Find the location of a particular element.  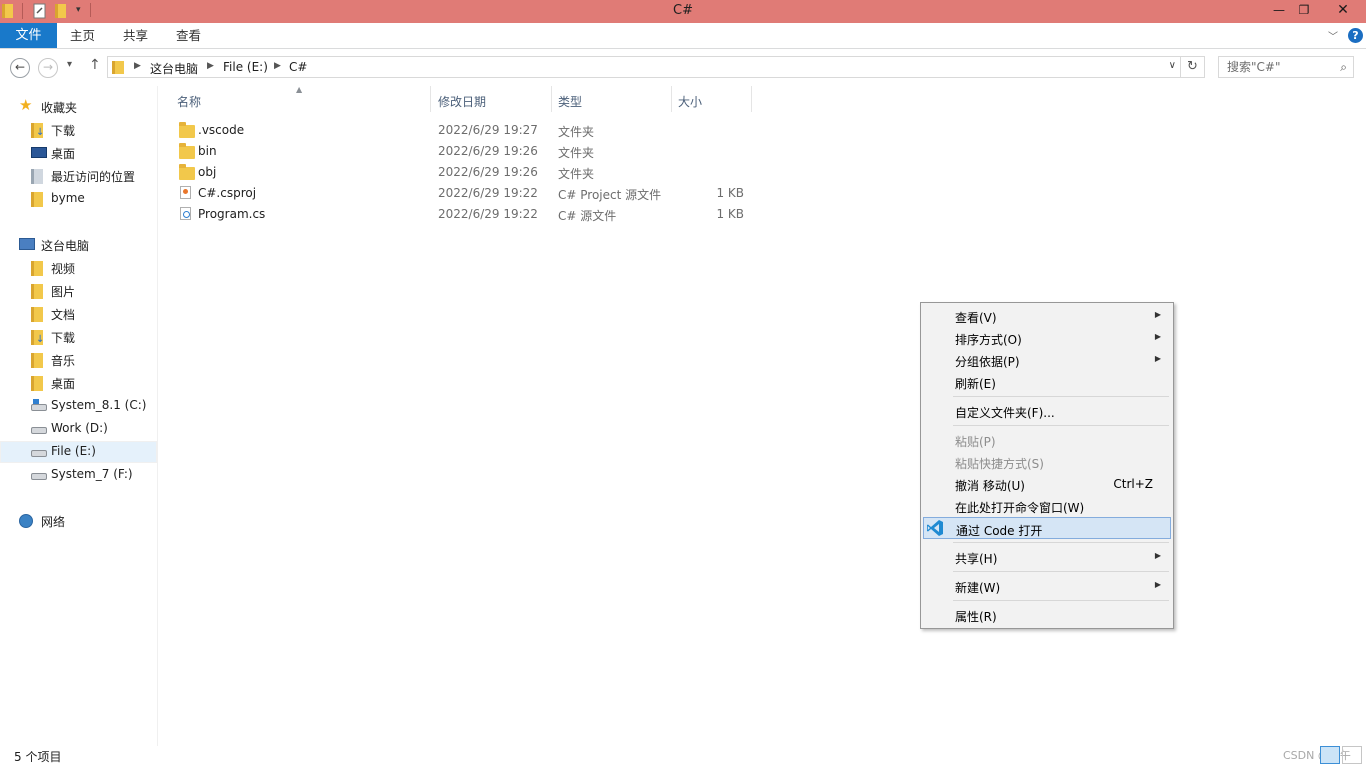

nav-fav-byme: byme is located at coordinates (78, 199).